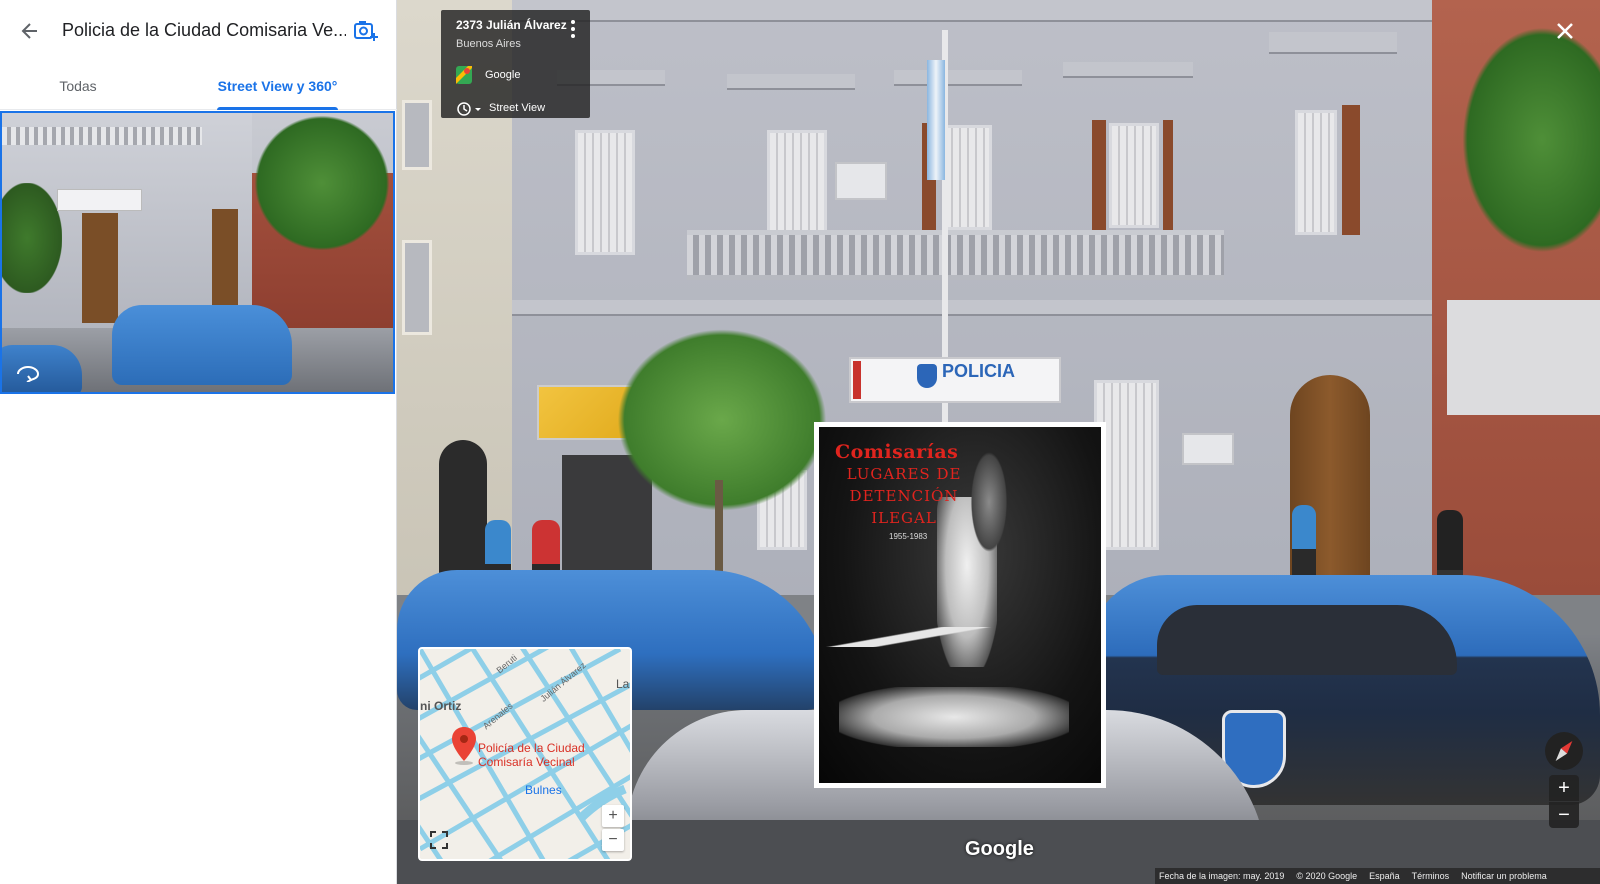 This screenshot has height=884, width=1600. What do you see at coordinates (1022, 308) in the screenshot?
I see `mid-cornice` at bounding box center [1022, 308].